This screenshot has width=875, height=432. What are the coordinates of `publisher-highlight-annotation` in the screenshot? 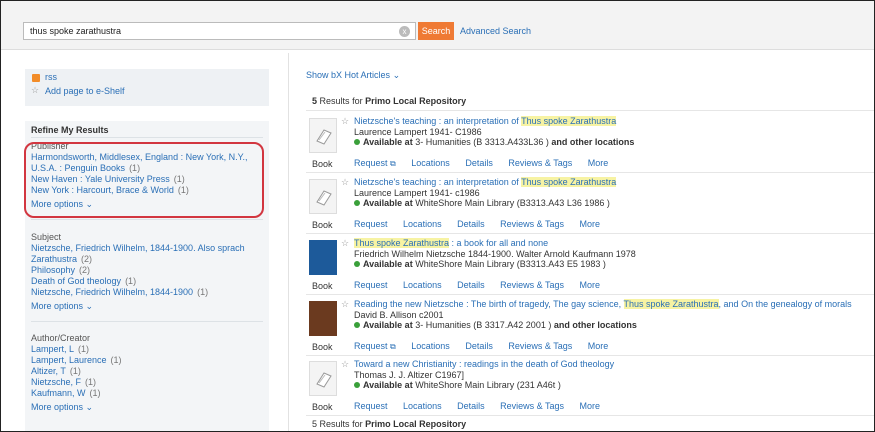 It's located at (144, 180).